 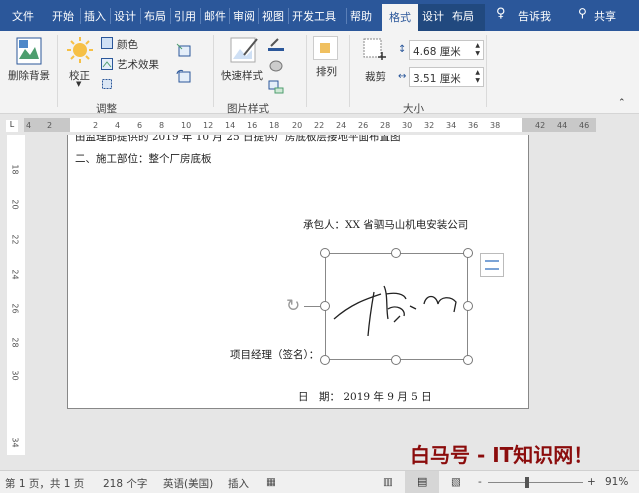 What do you see at coordinates (388, 482) in the screenshot?
I see `read-mode-icon: ▥` at bounding box center [388, 482].